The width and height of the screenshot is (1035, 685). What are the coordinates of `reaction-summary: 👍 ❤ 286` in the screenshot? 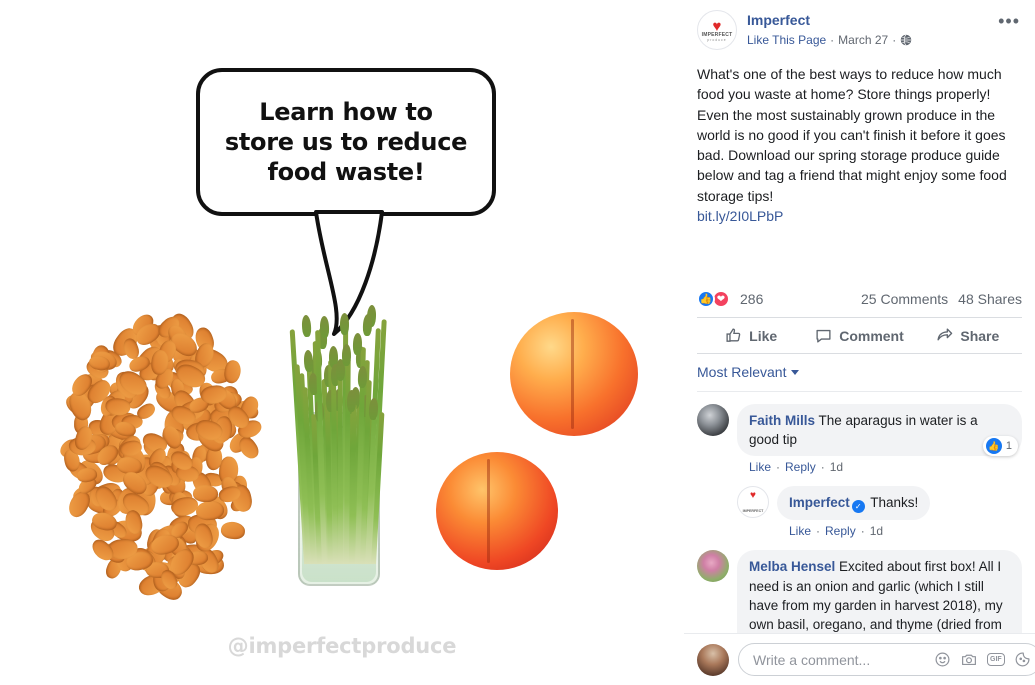 It's located at (730, 299).